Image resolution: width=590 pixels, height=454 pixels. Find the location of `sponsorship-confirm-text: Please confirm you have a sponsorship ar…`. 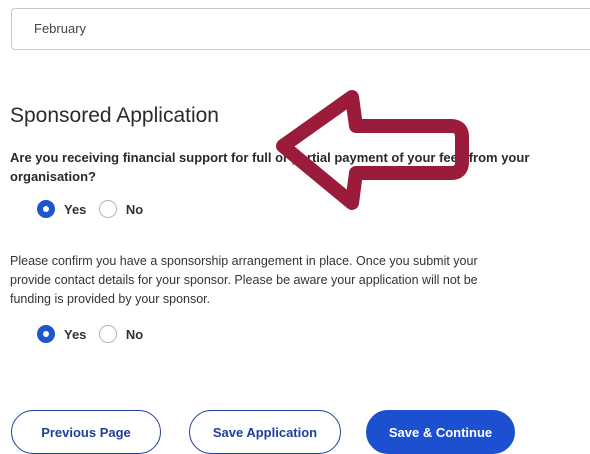

sponsorship-confirm-text: Please confirm you have a sponsorship ar… is located at coordinates (300, 280).